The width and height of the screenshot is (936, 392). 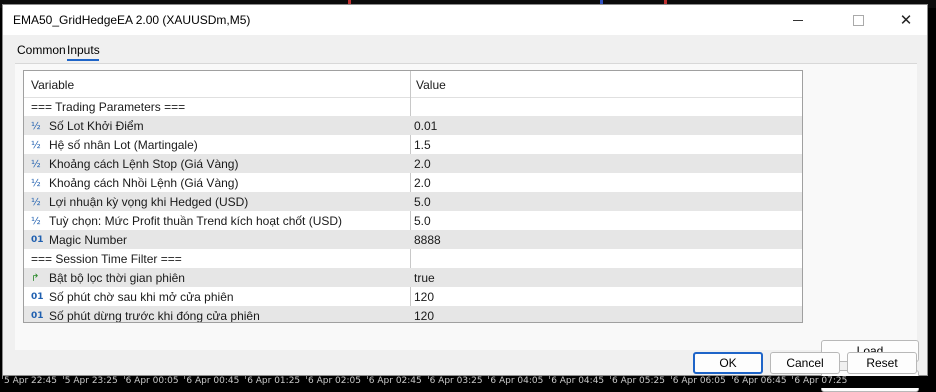 What do you see at coordinates (517, 381) in the screenshot?
I see `axis-date-label: 6 Apr 04:05` at bounding box center [517, 381].